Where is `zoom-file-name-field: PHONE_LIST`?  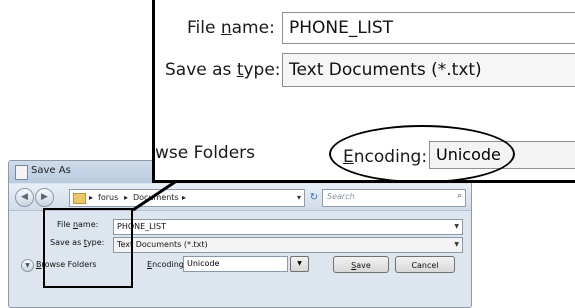
zoom-file-name-field: PHONE_LIST is located at coordinates (428, 28).